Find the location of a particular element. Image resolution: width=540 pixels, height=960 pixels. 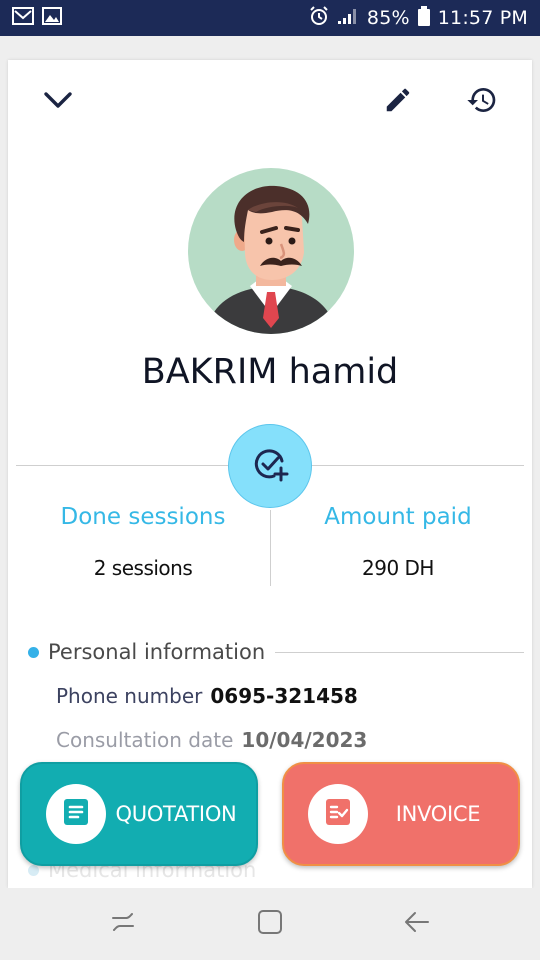

collapse-button is located at coordinates (58, 102).